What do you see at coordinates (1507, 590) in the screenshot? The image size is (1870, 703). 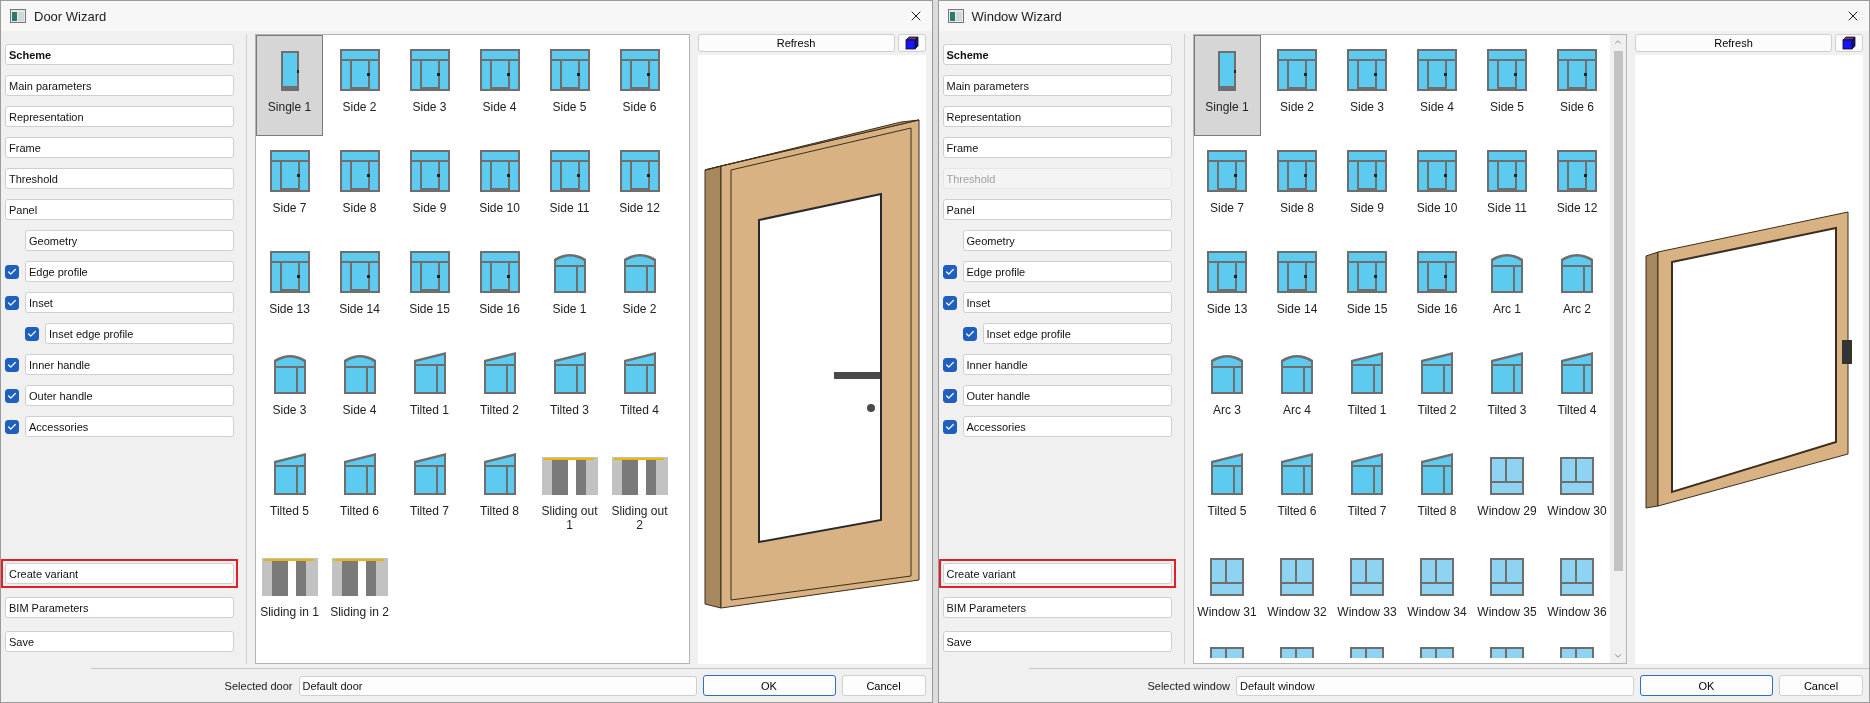 I see `gallery-item: Window 35` at bounding box center [1507, 590].